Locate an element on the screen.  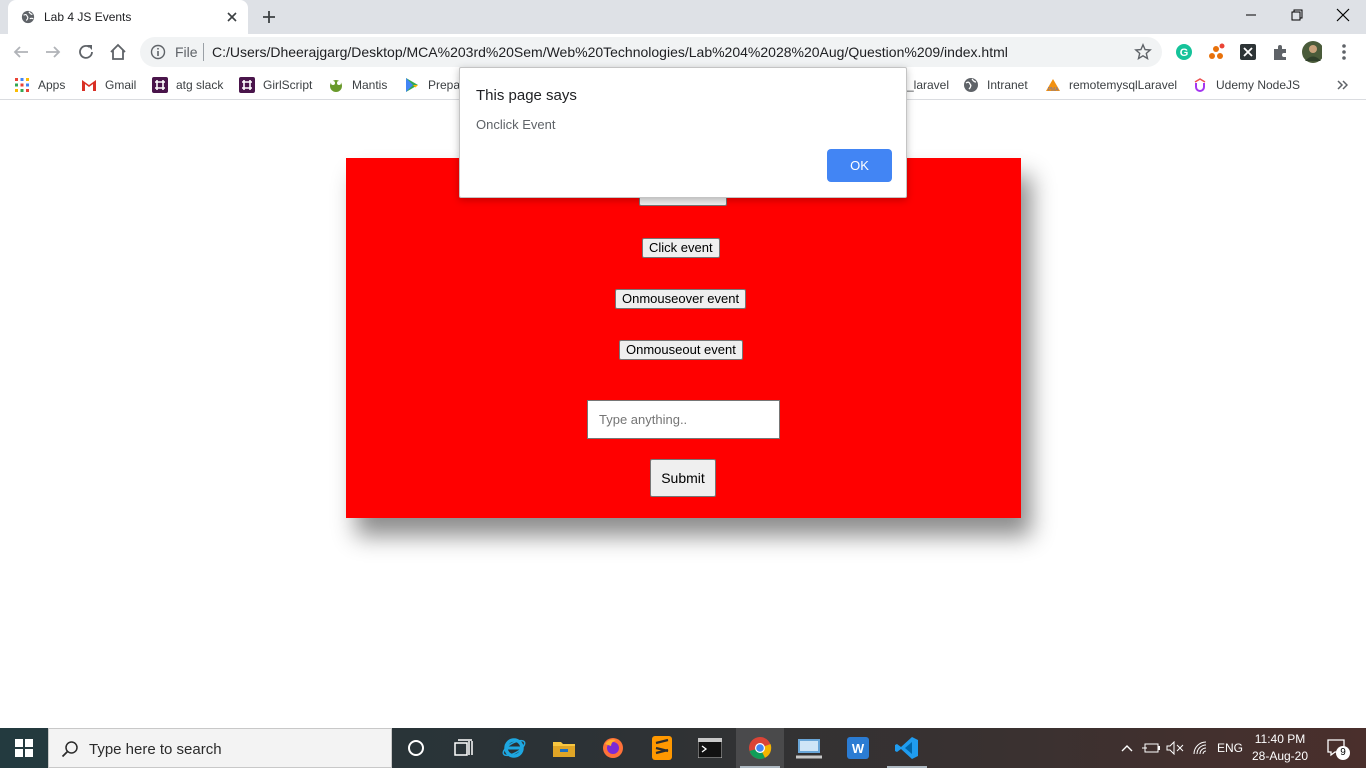
taskbar-internet-explorer is located at coordinates (514, 748).